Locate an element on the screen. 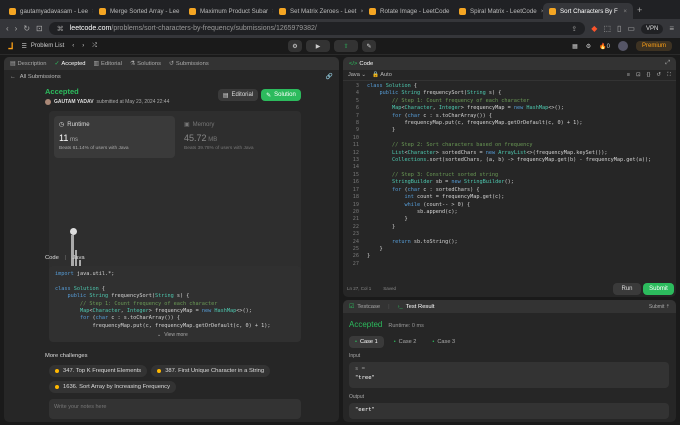 The height and width of the screenshot is (425, 680). case-tab: • Case 1 is located at coordinates (366, 342).